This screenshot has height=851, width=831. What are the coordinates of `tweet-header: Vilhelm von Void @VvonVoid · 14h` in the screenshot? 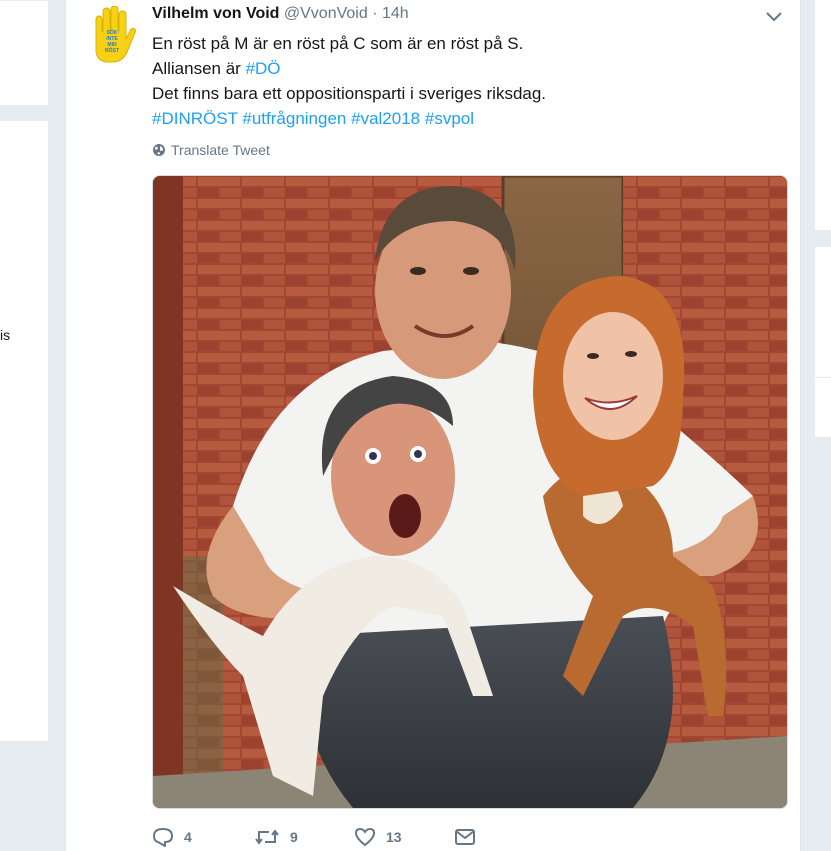 It's located at (280, 14).